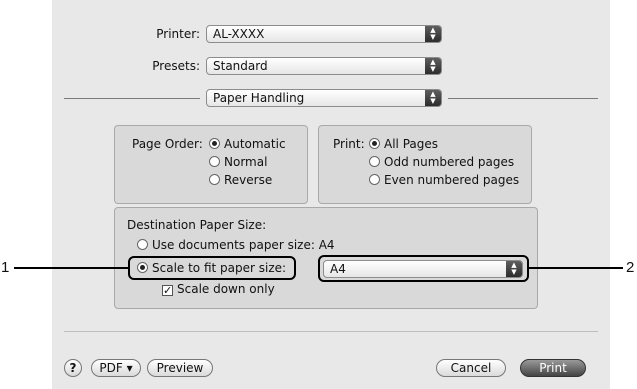  What do you see at coordinates (71, 268) in the screenshot?
I see `callout-1-line` at bounding box center [71, 268].